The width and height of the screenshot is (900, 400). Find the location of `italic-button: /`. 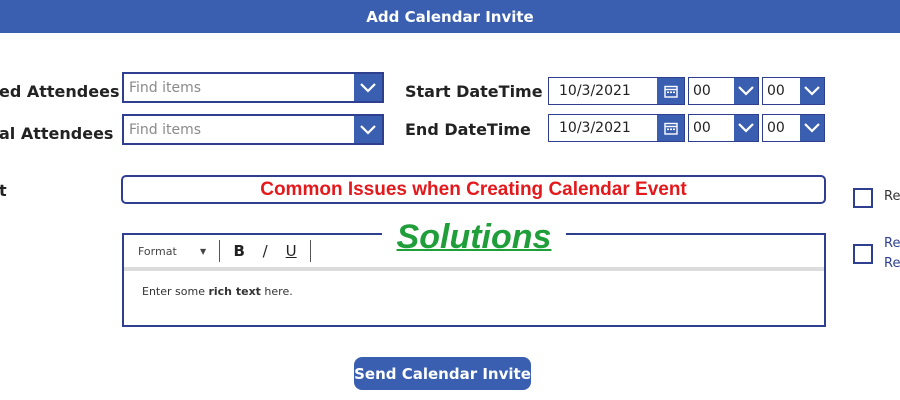

italic-button: / is located at coordinates (265, 251).